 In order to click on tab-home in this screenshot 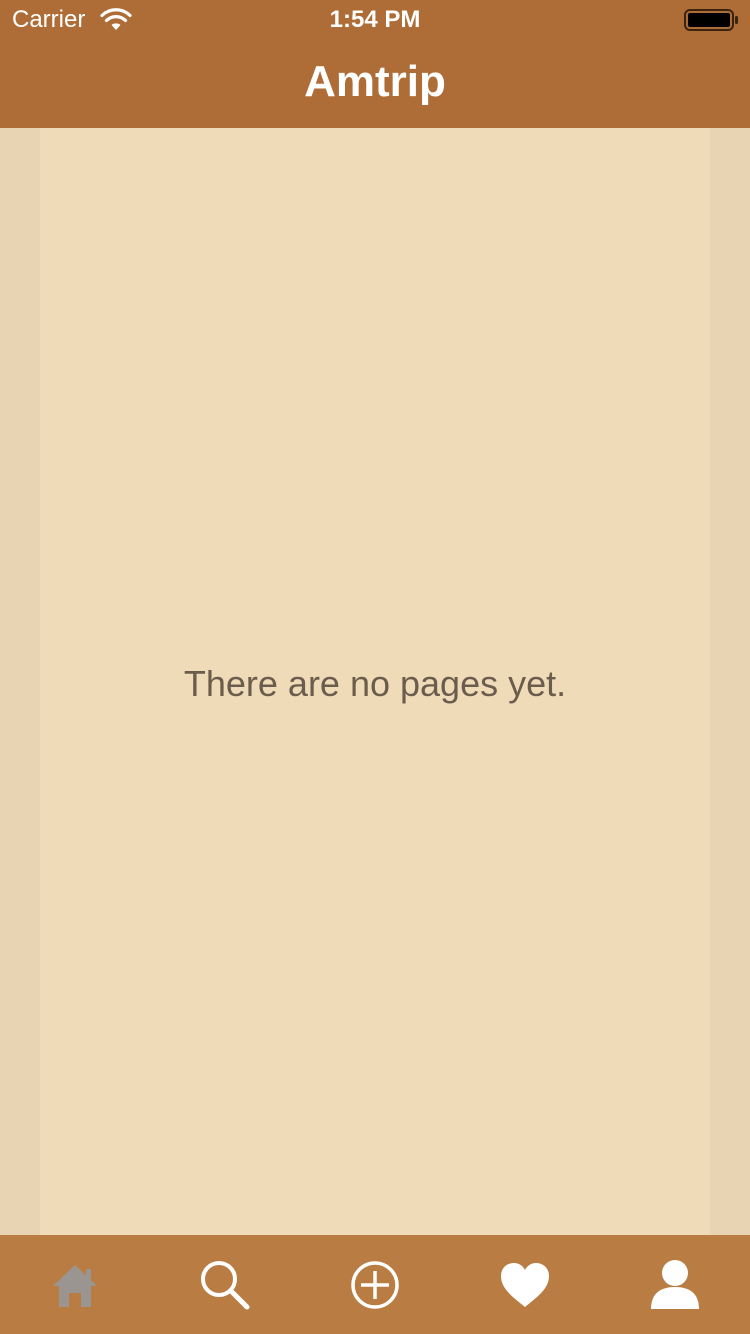, I will do `click(75, 1284)`.